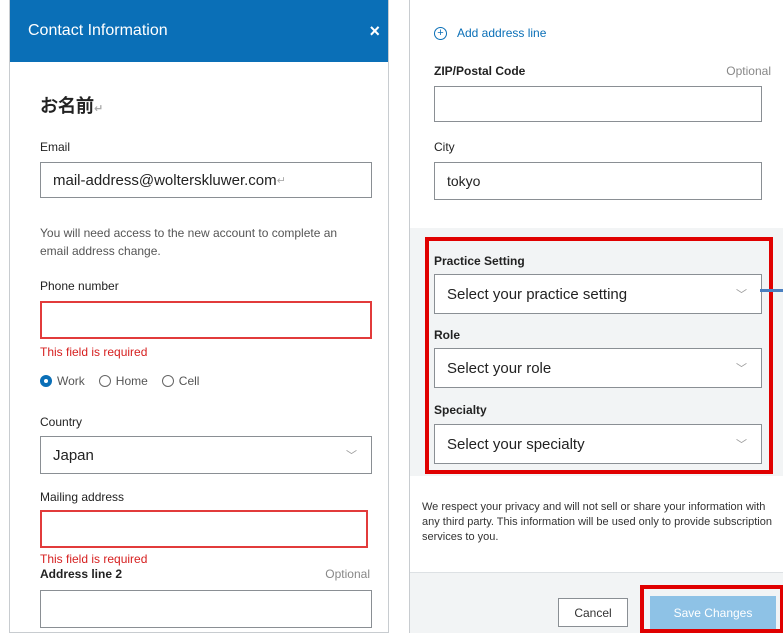 This screenshot has width=783, height=633. What do you see at coordinates (131, 381) in the screenshot?
I see `phone-type-label: Home` at bounding box center [131, 381].